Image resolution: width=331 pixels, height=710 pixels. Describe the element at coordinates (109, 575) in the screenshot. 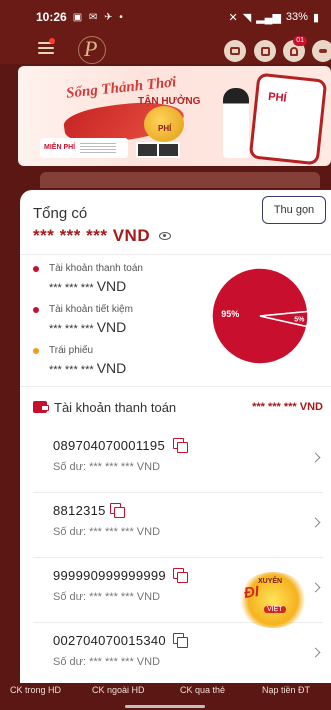

I see `account-number: 999990999999999` at that location.